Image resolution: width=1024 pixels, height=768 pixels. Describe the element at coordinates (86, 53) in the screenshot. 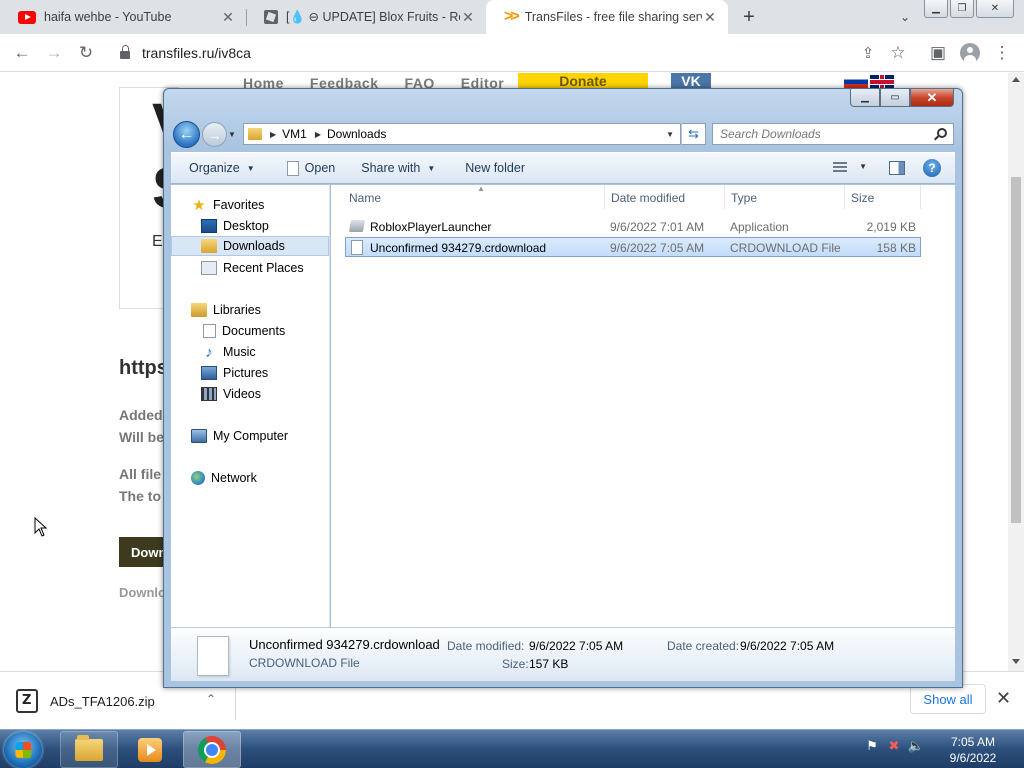

I see `reload-button: ↻` at that location.